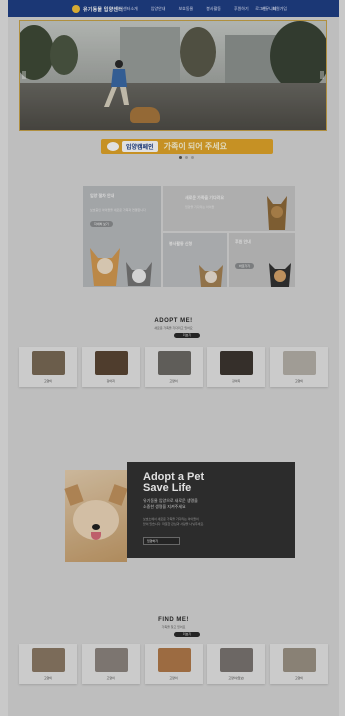  I want to click on campaign-banner: 입양캠페인 가족이 되어 주세요, so click(187, 146).